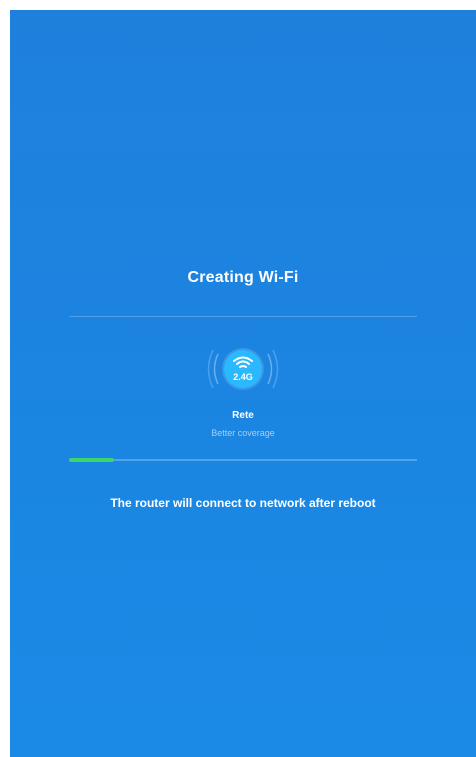 This screenshot has width=476, height=757. Describe the element at coordinates (243, 277) in the screenshot. I see `page-title: Creating Wi-Fi` at that location.